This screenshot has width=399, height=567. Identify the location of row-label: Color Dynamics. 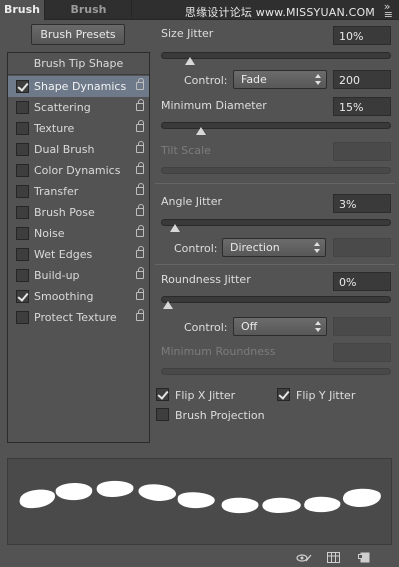
(77, 170).